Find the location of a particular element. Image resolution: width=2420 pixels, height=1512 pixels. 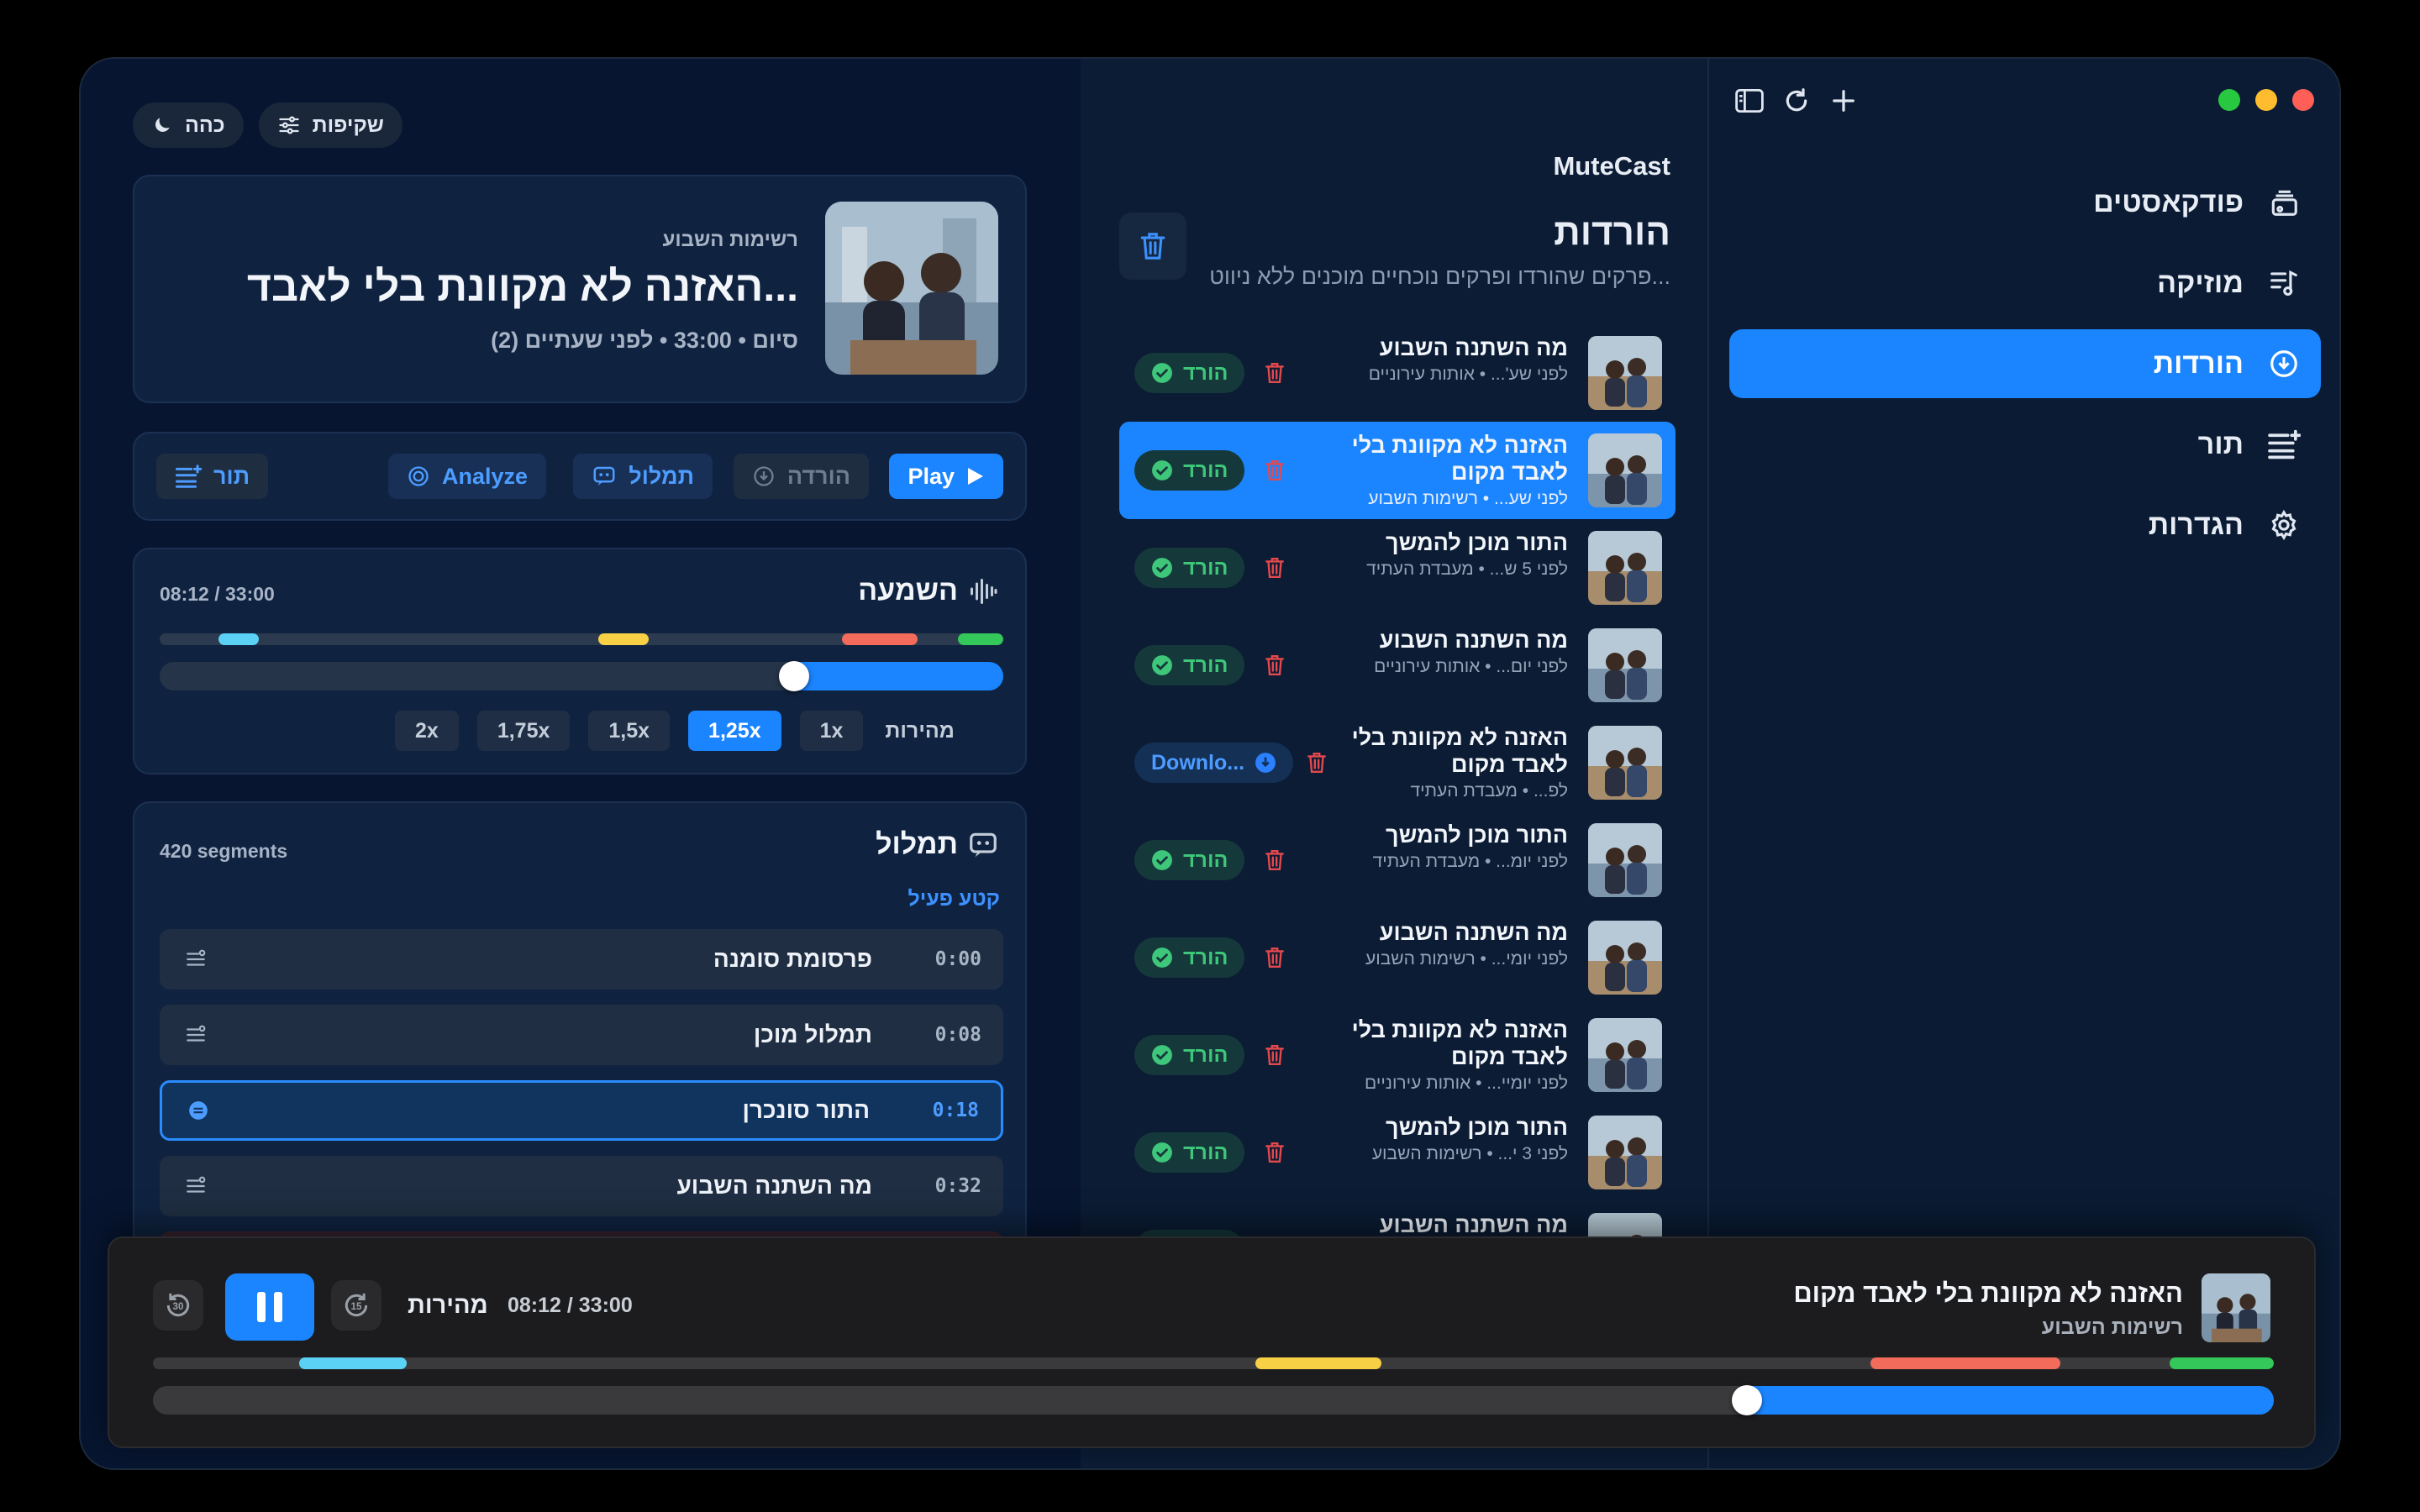

transcript-segment: 0:32 מה השתנה השבוע is located at coordinates (582, 1186).